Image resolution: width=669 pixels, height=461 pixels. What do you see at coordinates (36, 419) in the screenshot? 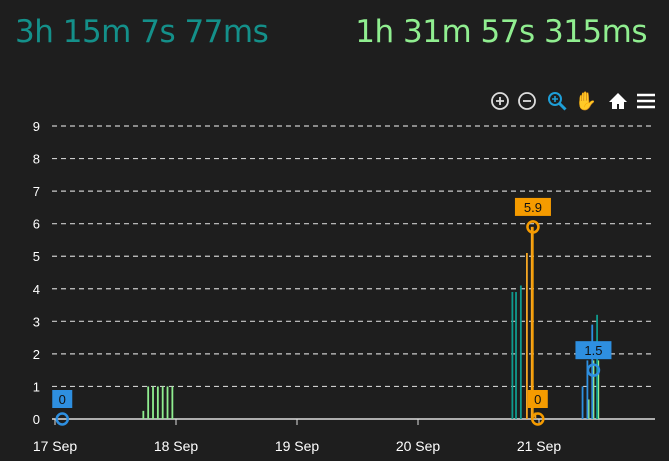
I see `y-tick-label: 0` at bounding box center [36, 419].